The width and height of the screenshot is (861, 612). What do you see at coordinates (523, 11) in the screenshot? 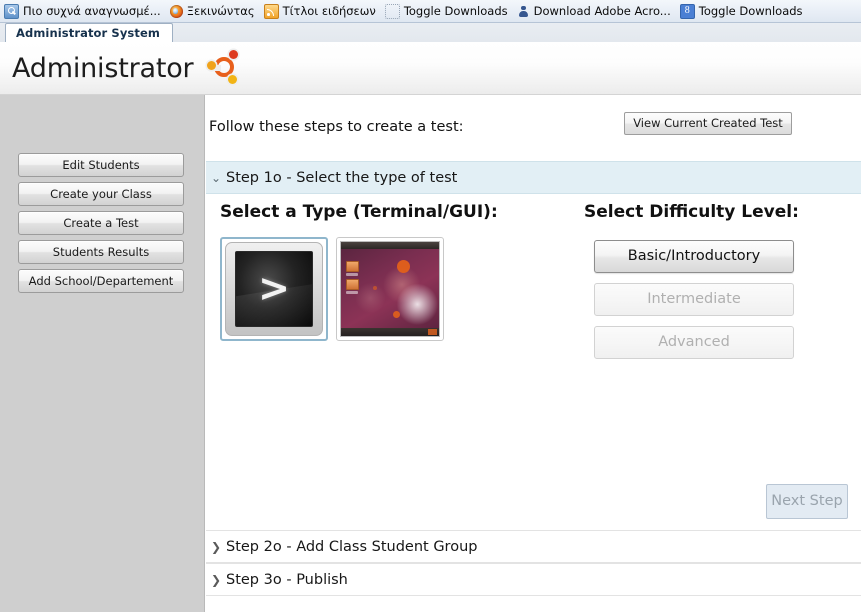
I see `adobe-person-icon` at bounding box center [523, 11].